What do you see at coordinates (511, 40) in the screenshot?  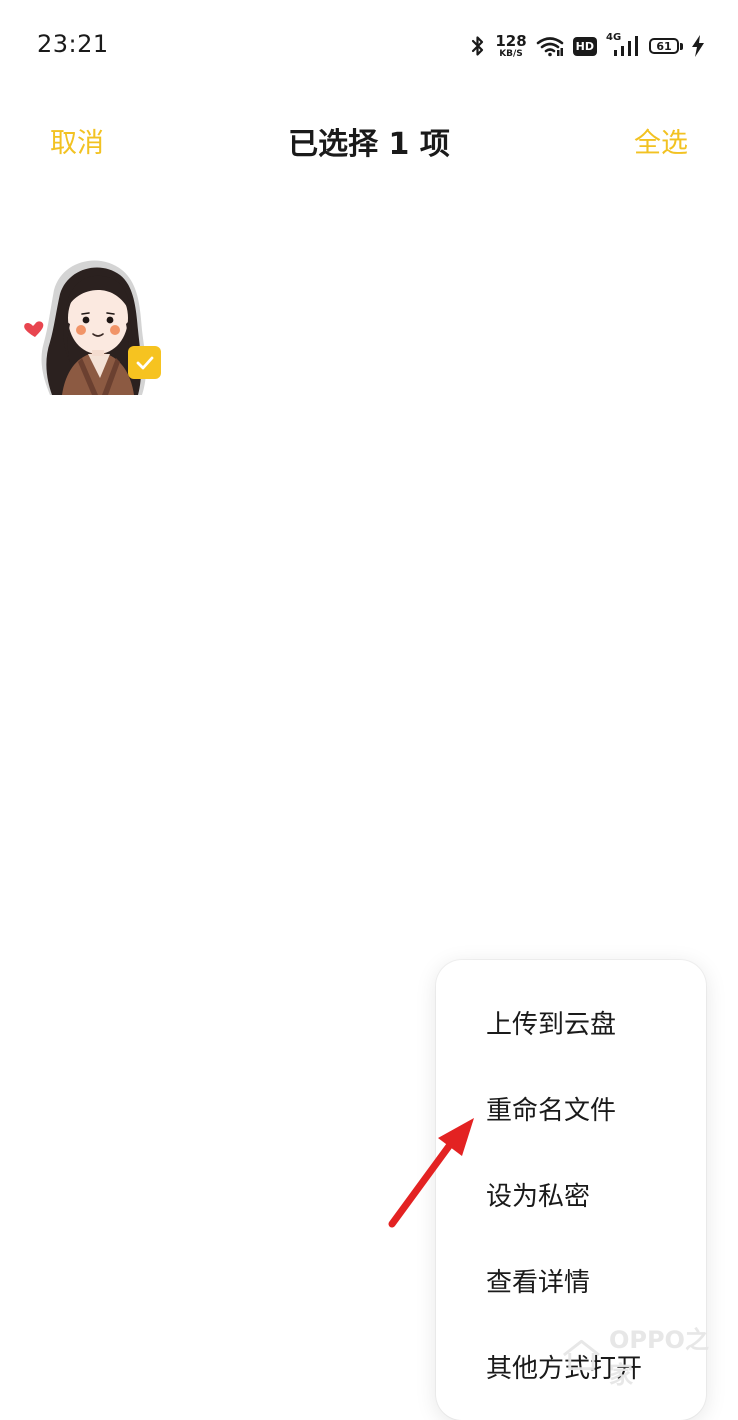 I see `network-speed-value: 128` at bounding box center [511, 40].